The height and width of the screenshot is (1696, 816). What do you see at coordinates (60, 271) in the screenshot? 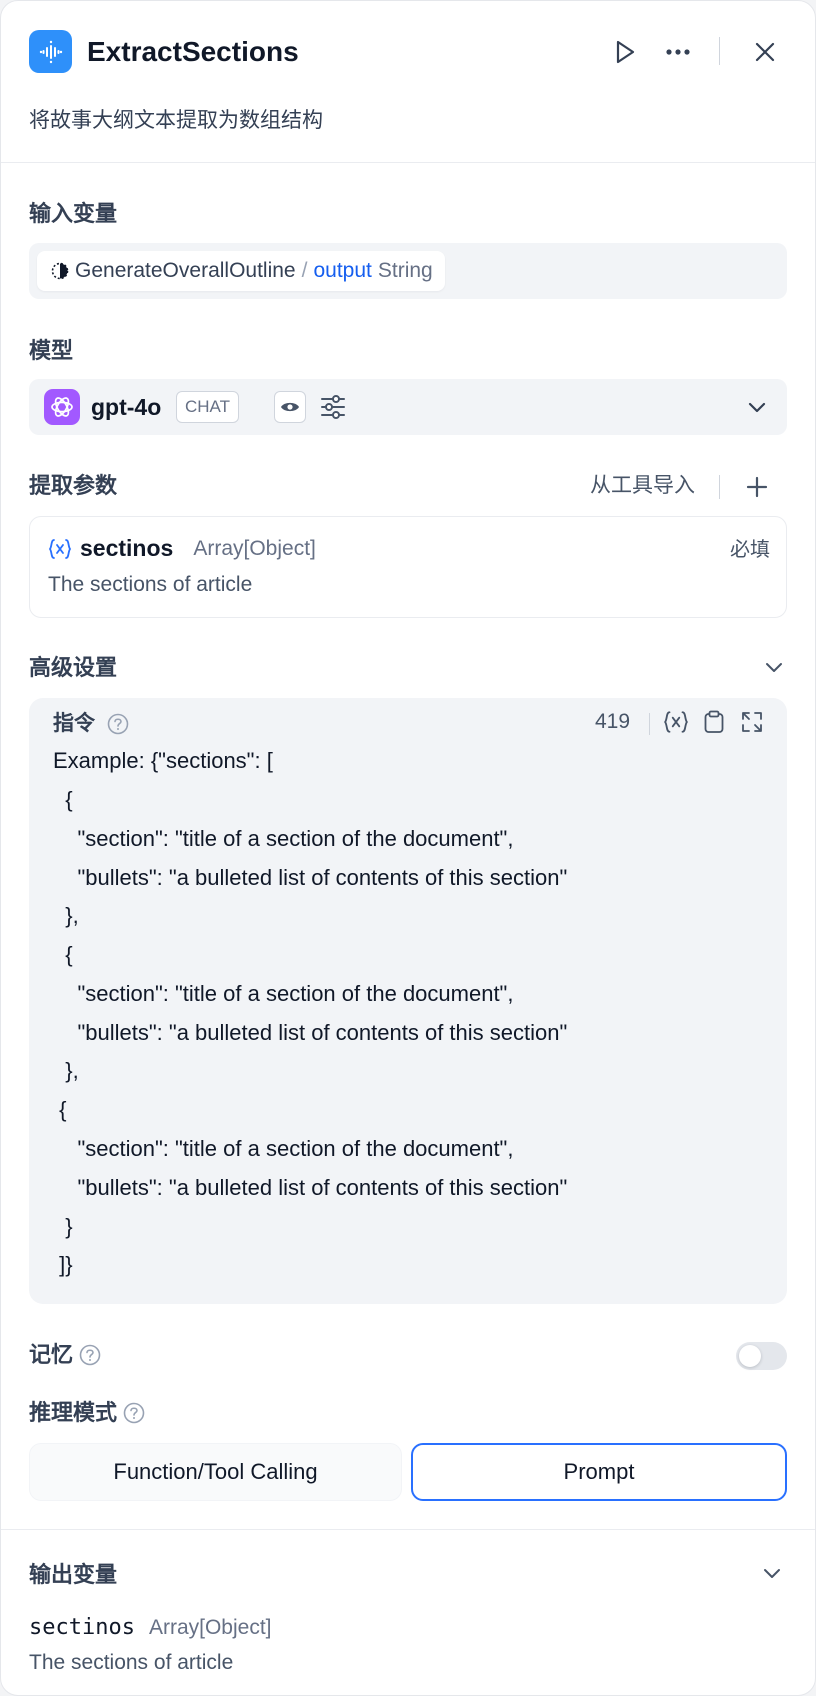
I see `node-contrast-icon` at bounding box center [60, 271].